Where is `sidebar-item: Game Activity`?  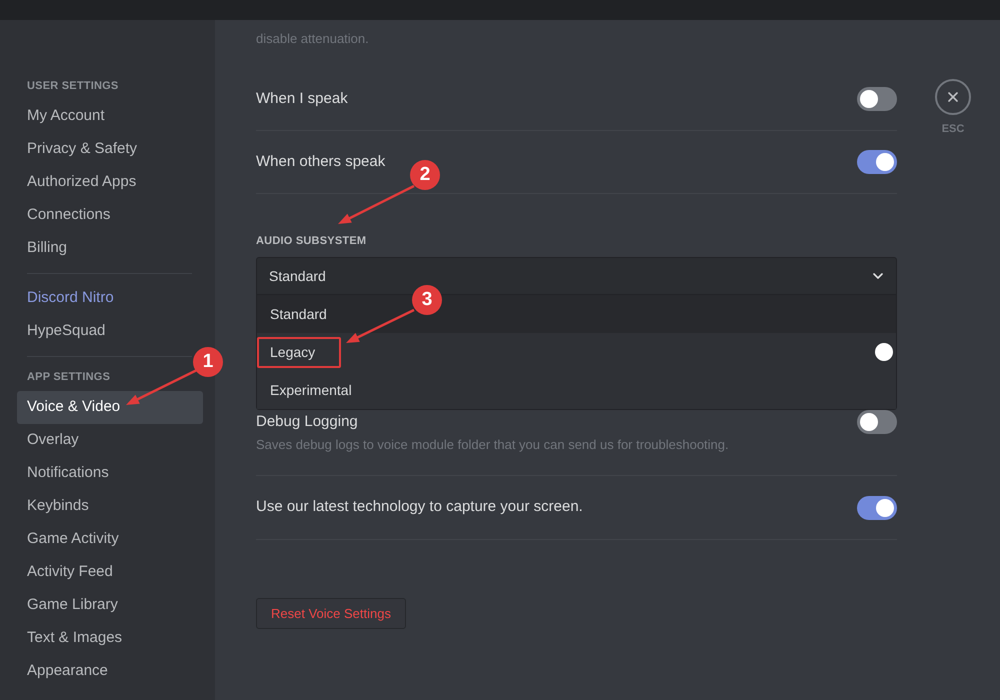
sidebar-item: Game Activity is located at coordinates (110, 539).